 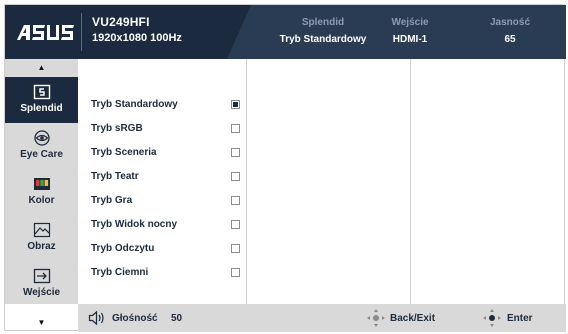 What do you see at coordinates (168, 153) in the screenshot?
I see `option-tryb-sceneria: Tryb Sceneria` at bounding box center [168, 153].